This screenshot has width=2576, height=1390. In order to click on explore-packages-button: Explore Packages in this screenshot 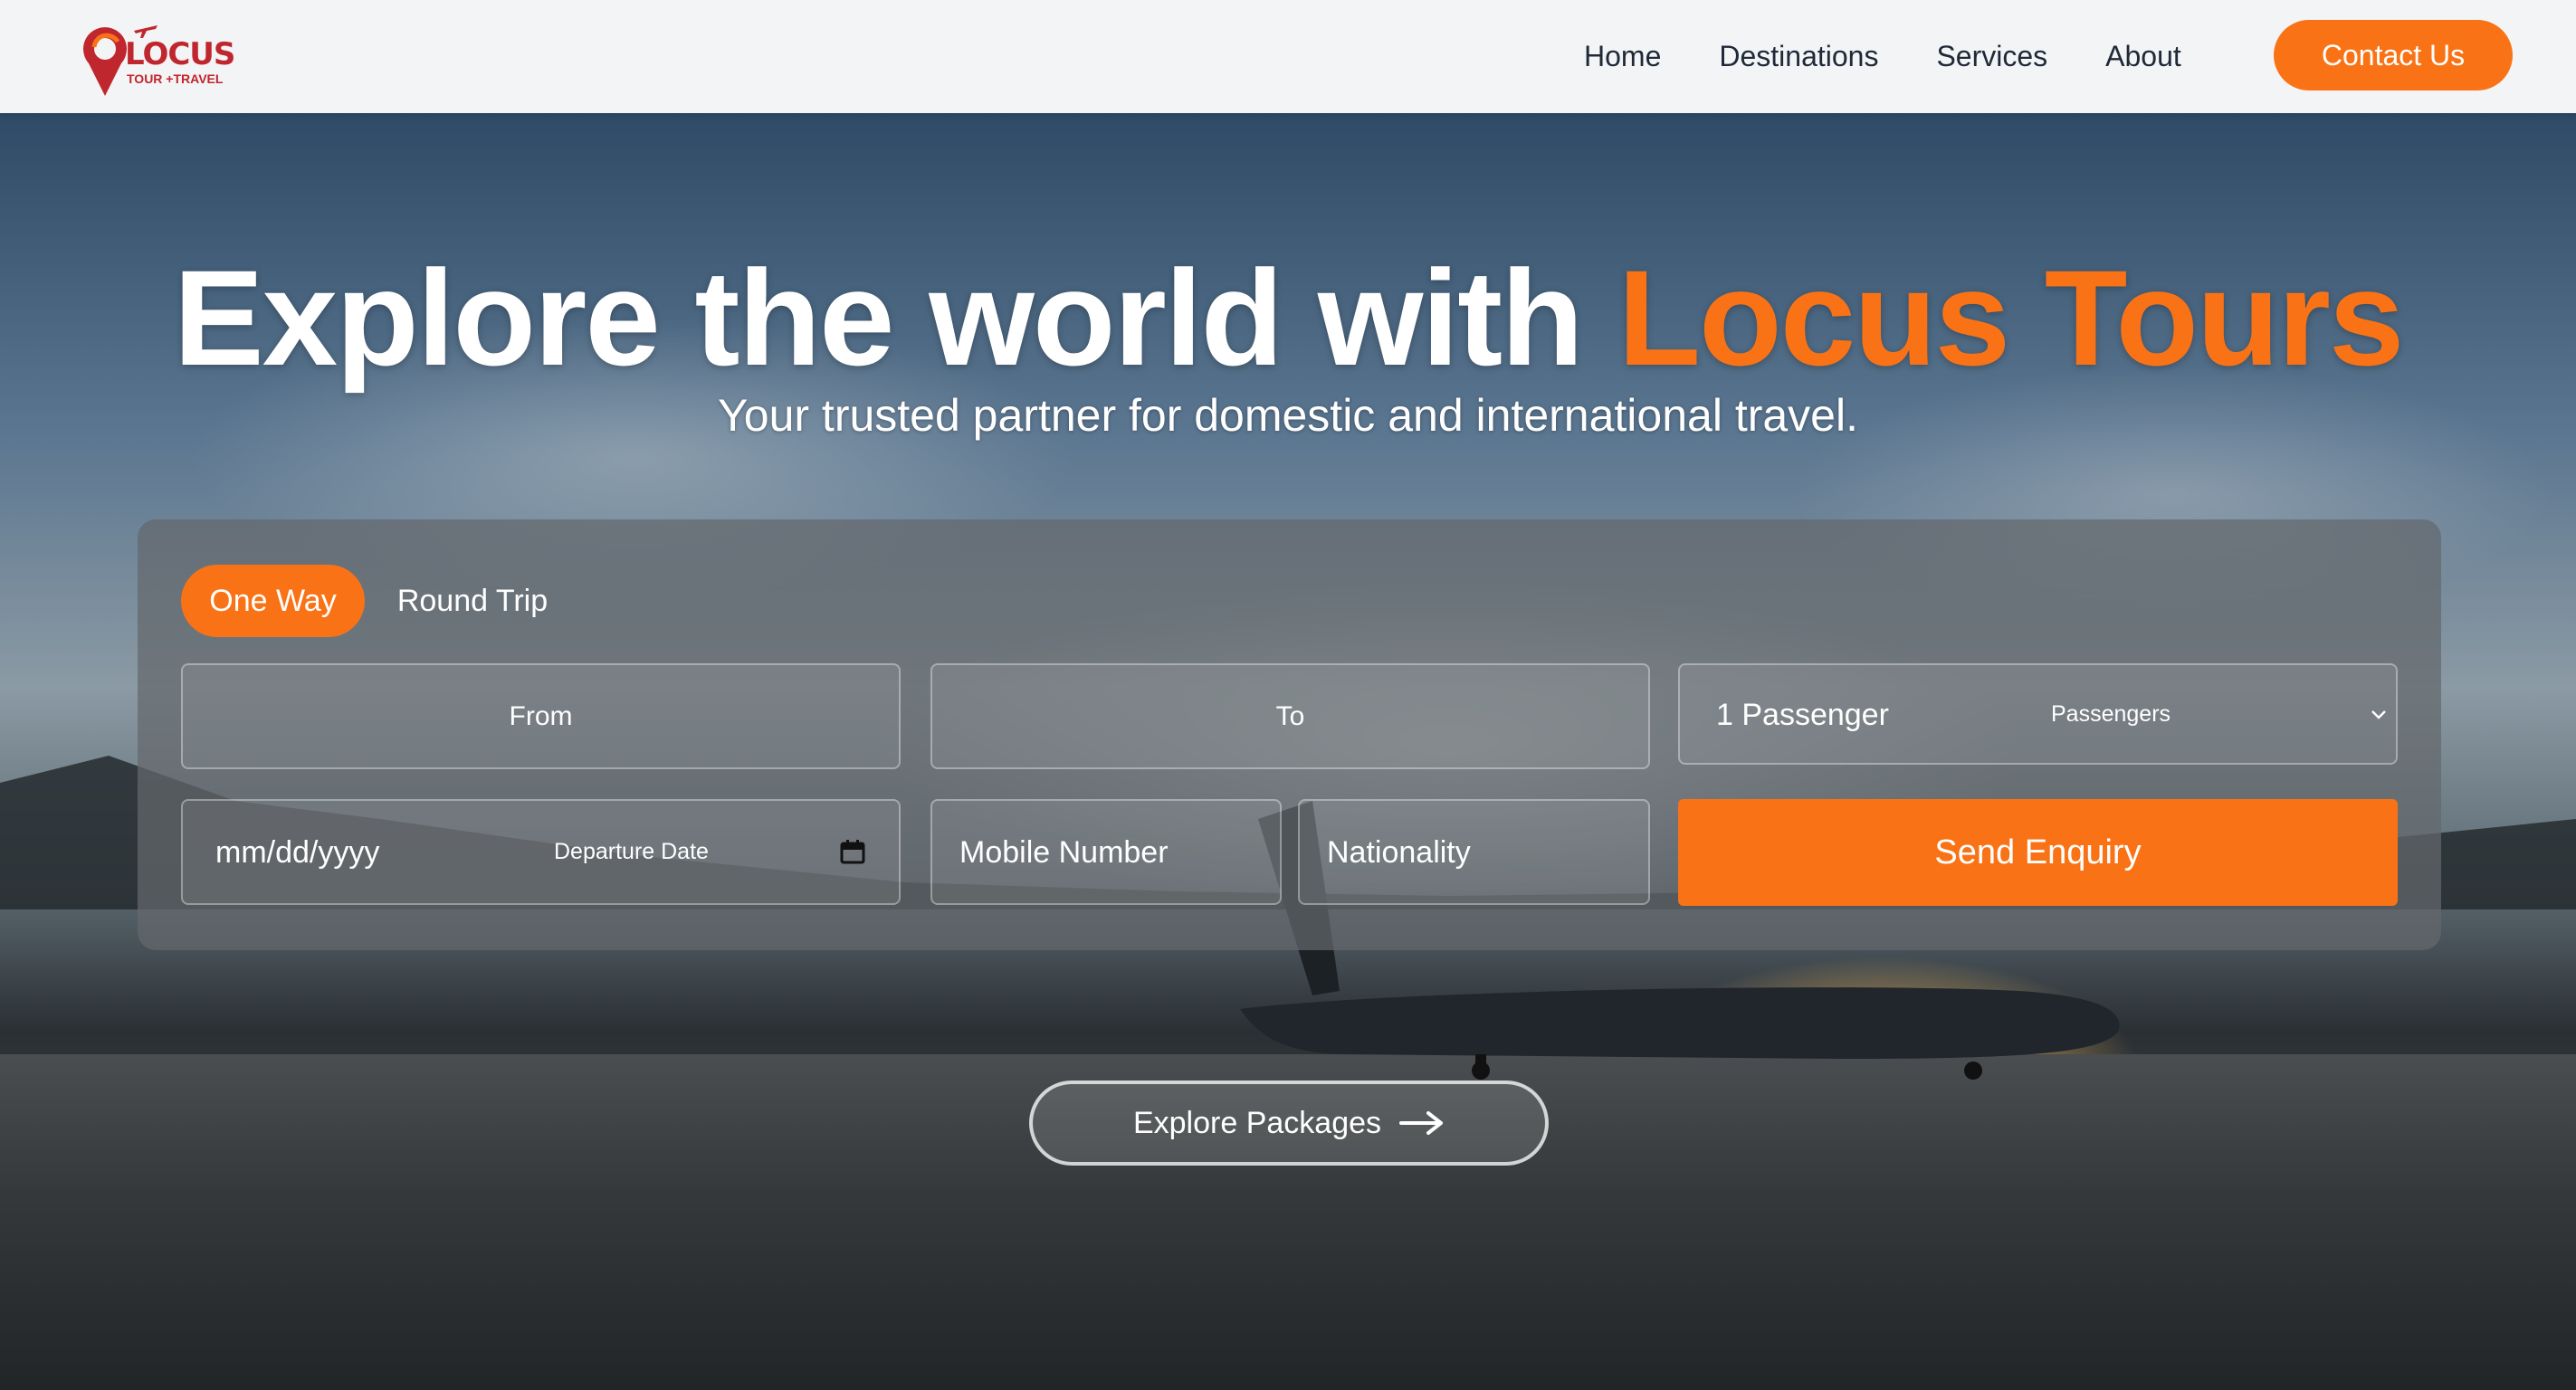, I will do `click(1289, 1123)`.